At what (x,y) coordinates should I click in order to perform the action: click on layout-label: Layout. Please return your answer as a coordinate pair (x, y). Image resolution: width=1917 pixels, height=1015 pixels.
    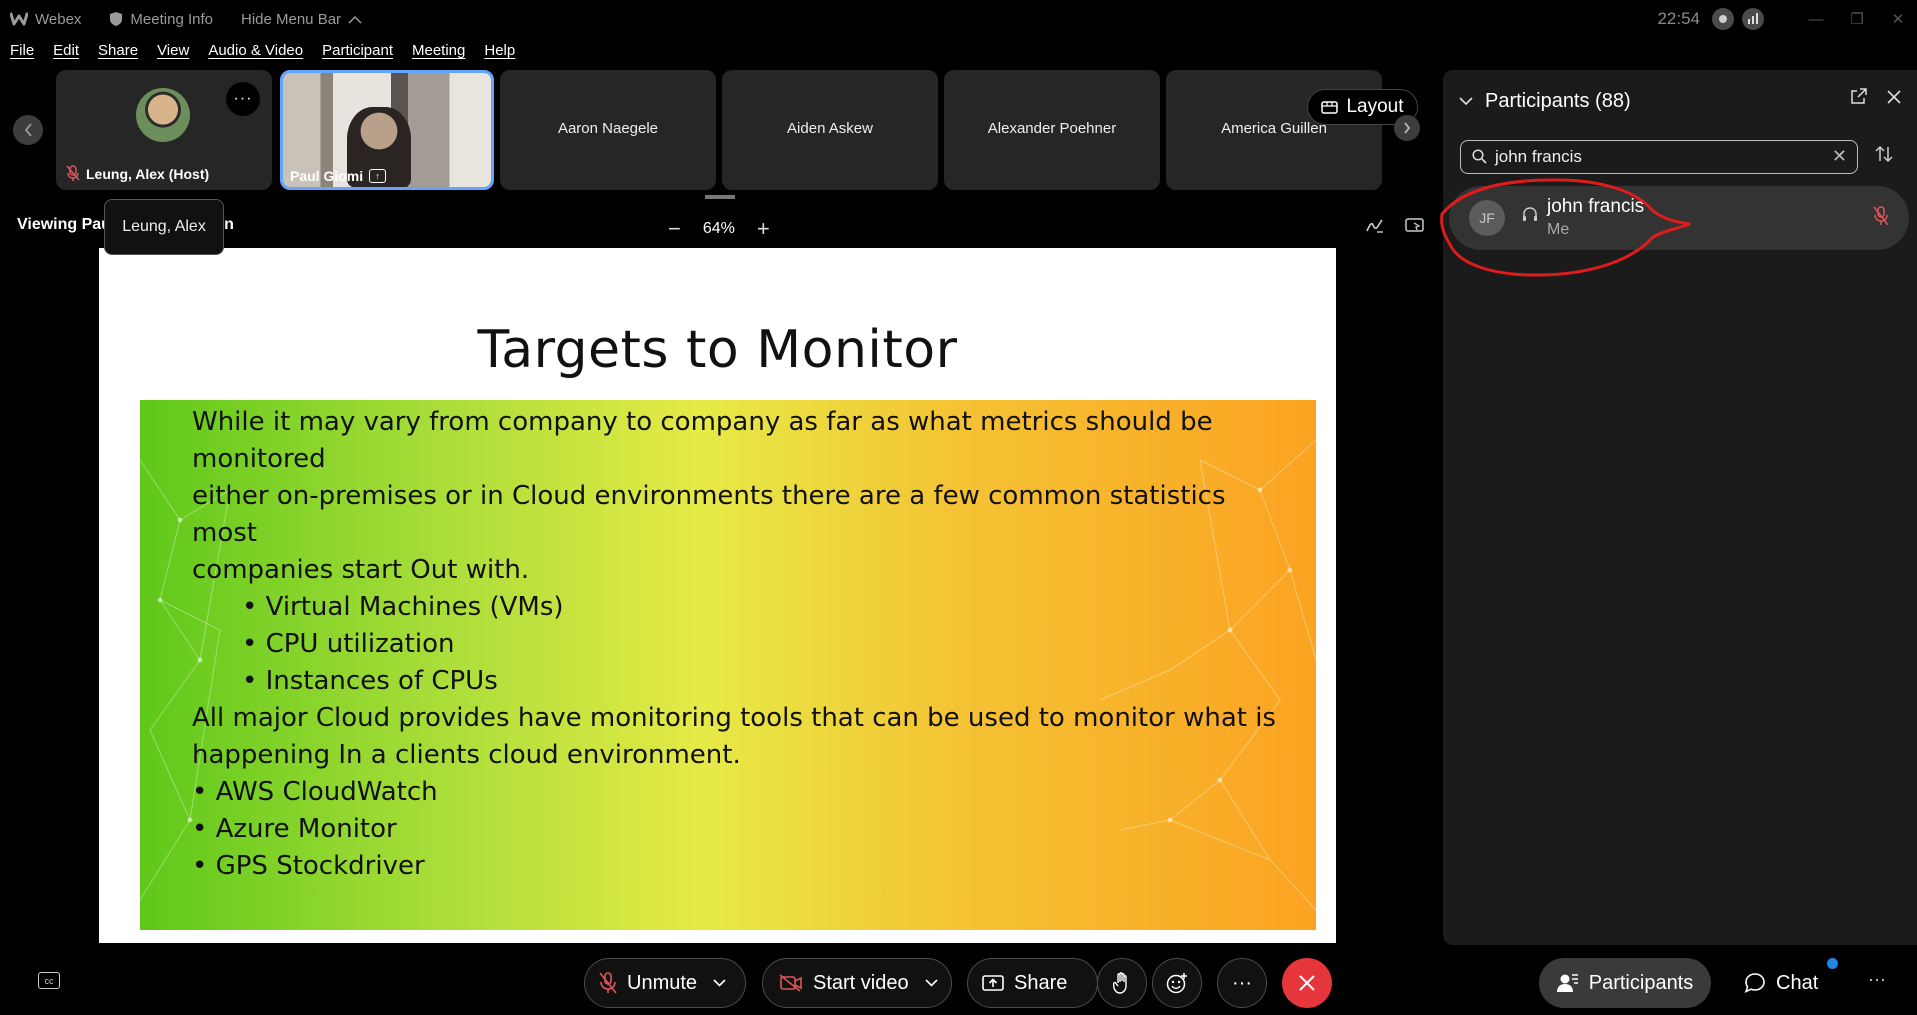
    Looking at the image, I should click on (1375, 106).